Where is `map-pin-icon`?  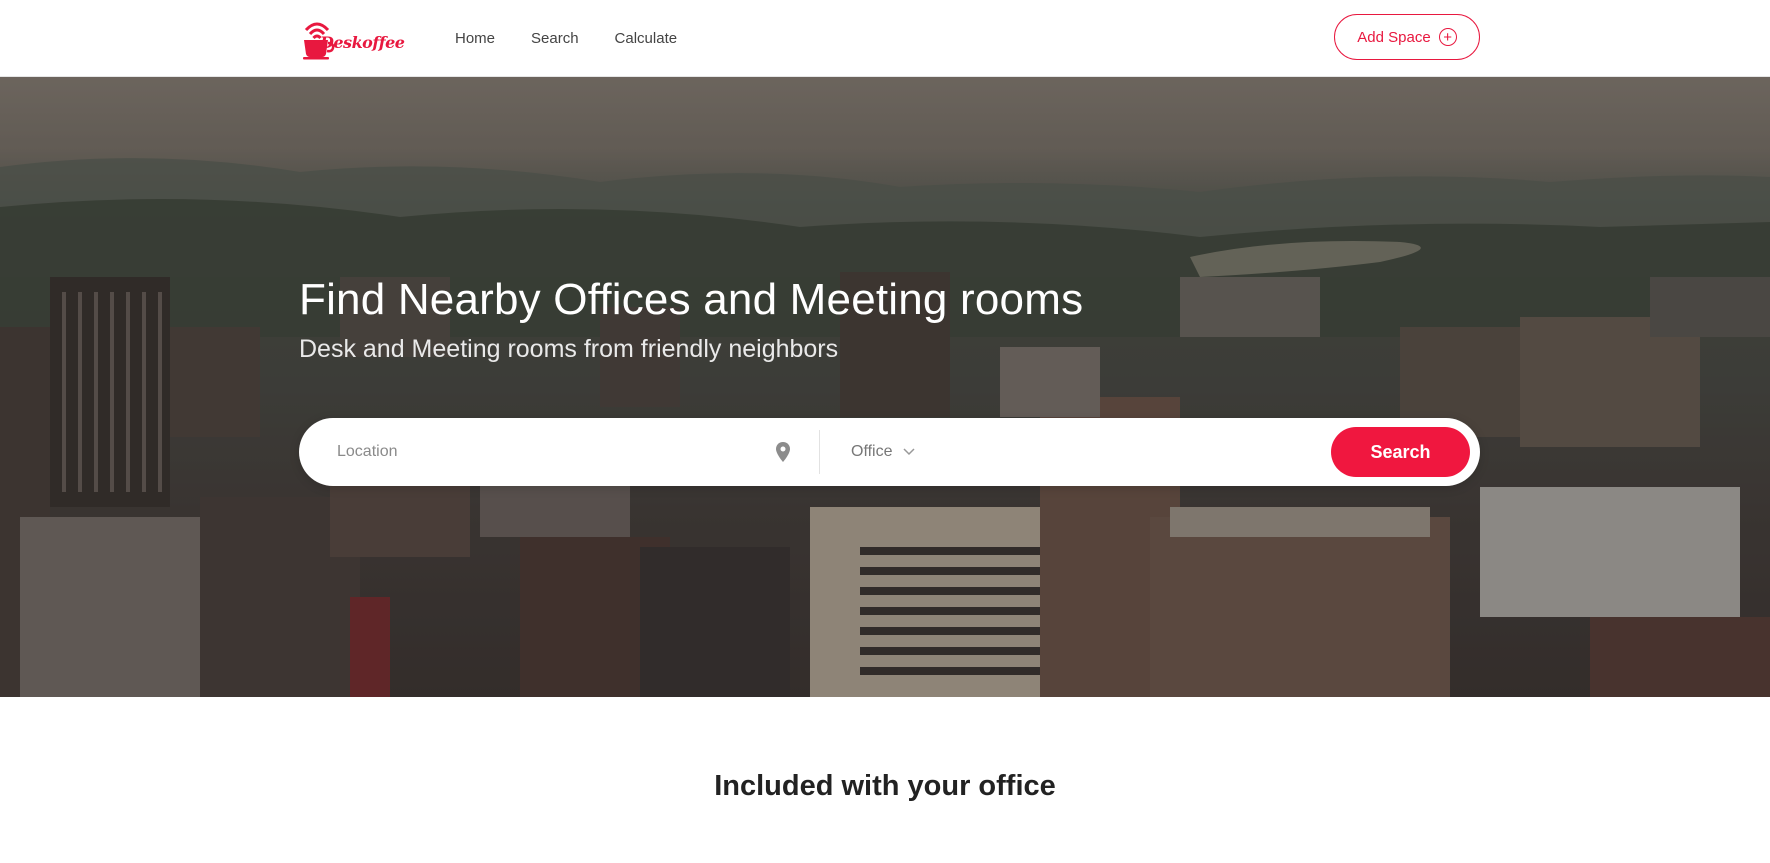 map-pin-icon is located at coordinates (783, 452).